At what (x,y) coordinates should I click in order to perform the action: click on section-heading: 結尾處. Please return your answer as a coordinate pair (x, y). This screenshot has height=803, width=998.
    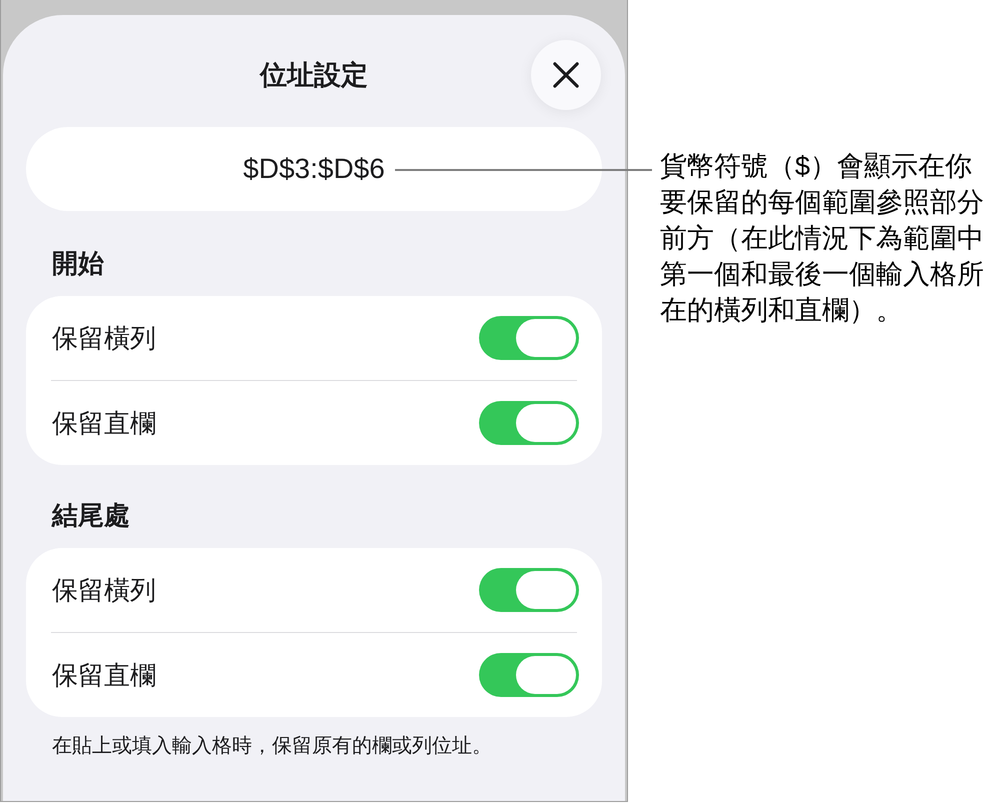
    Looking at the image, I should click on (91, 515).